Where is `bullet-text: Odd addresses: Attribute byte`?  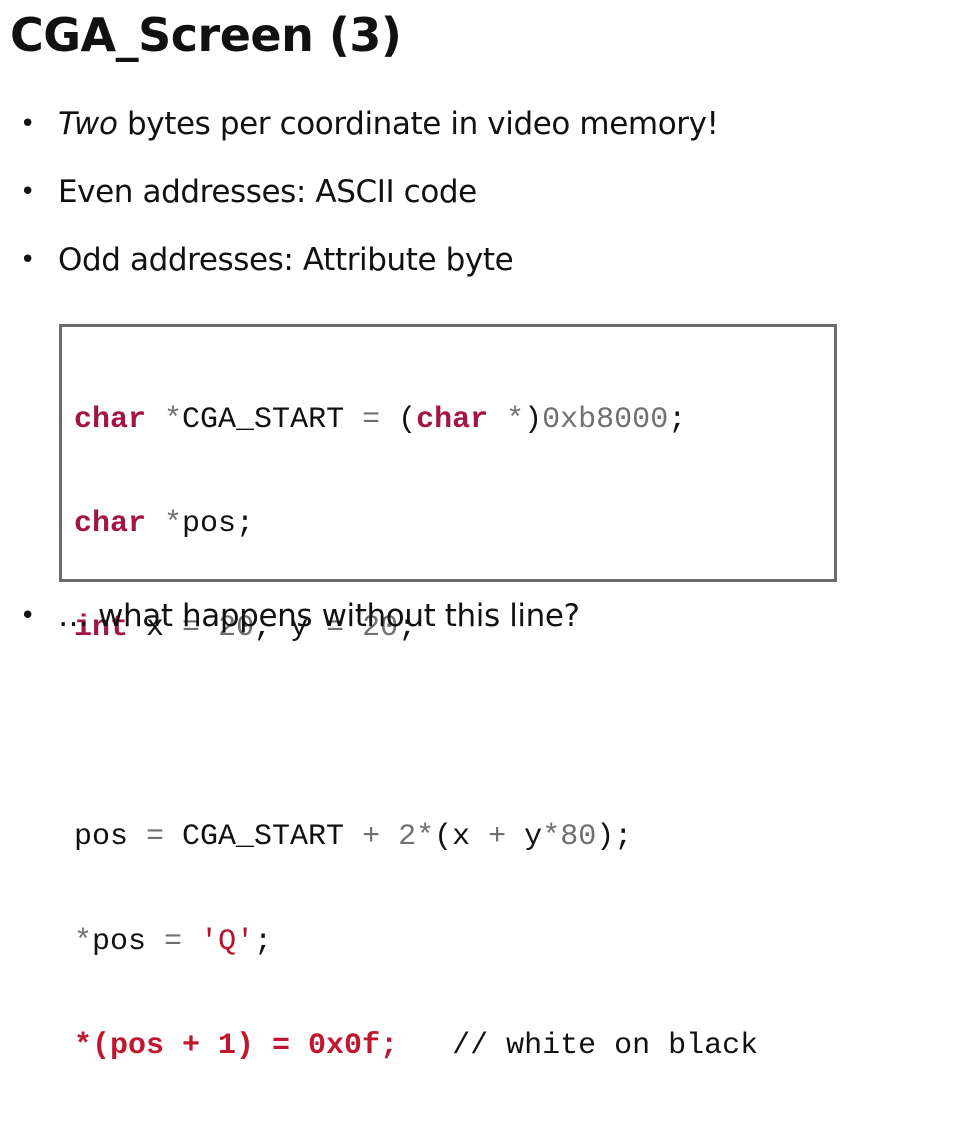
bullet-text: Odd addresses: Attribute byte is located at coordinates (286, 260).